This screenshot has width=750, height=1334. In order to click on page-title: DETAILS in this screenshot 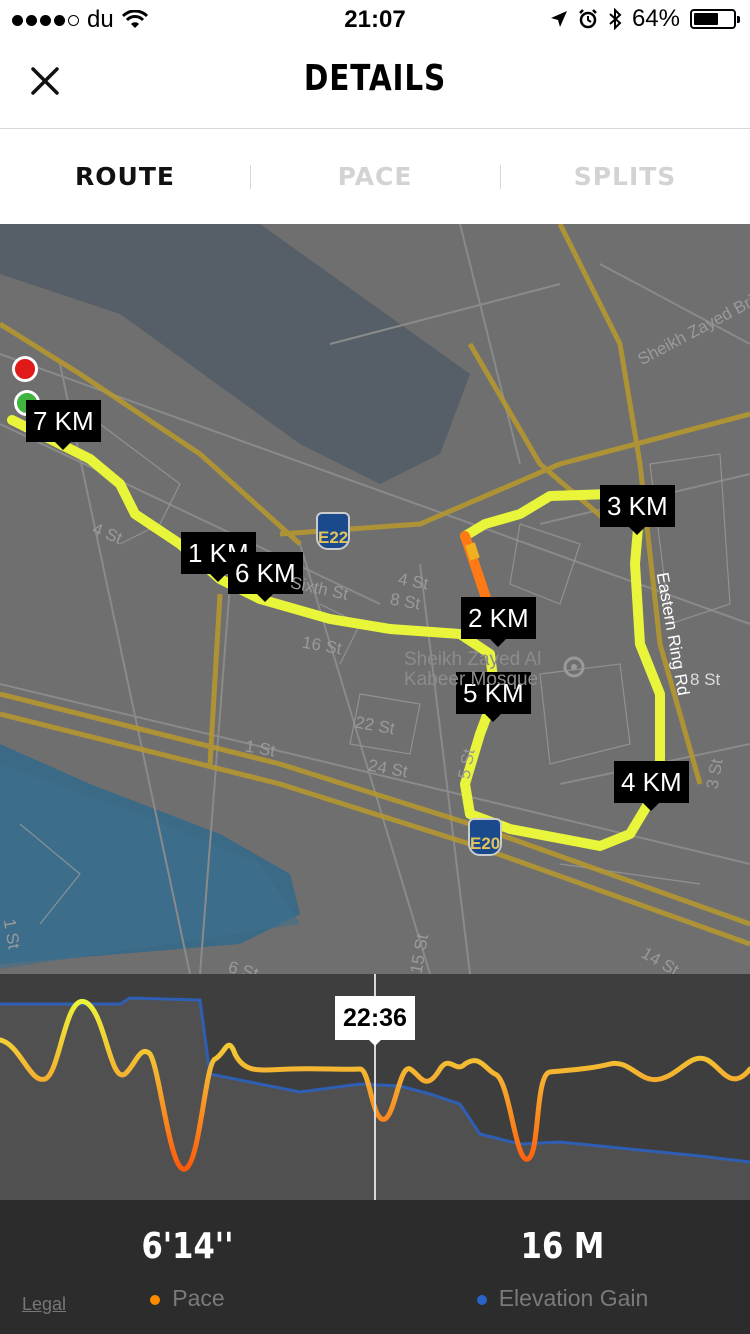, I will do `click(375, 78)`.